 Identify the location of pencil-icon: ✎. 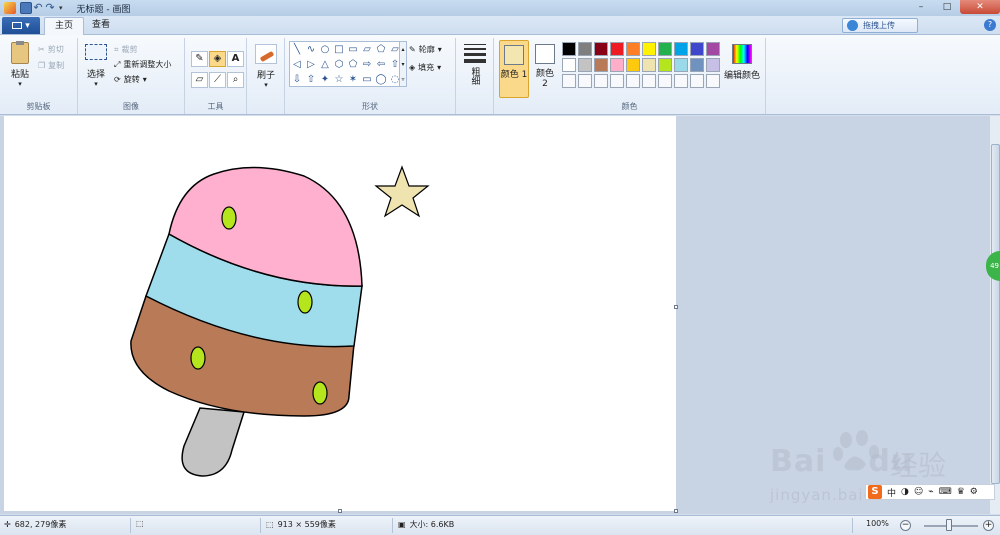
(199, 59).